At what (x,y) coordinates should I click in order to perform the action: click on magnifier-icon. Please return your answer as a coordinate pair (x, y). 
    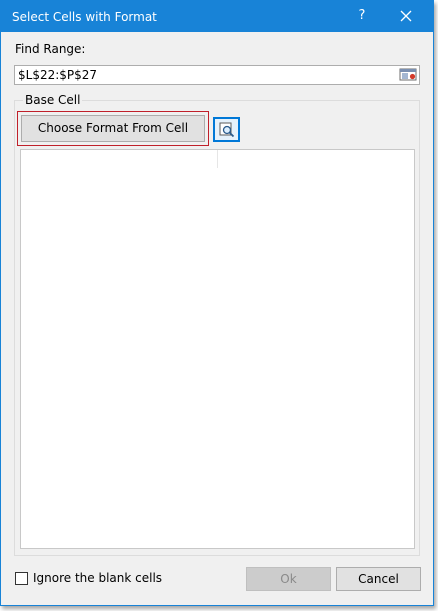
    Looking at the image, I should click on (227, 130).